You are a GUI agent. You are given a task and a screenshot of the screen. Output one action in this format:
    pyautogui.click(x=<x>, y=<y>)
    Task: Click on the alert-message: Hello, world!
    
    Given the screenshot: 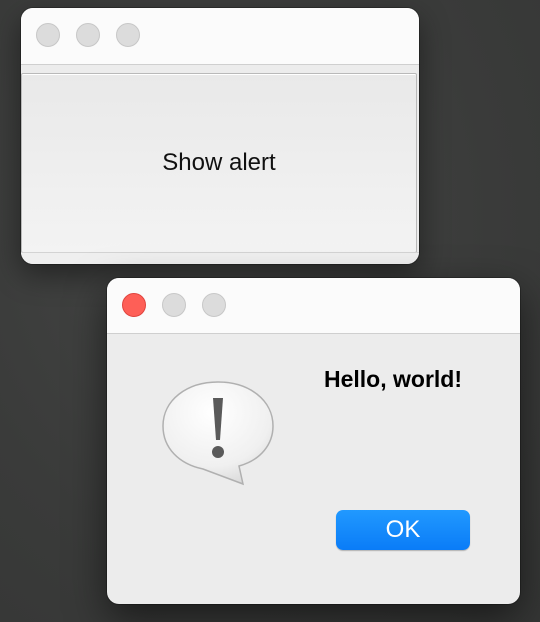 What is the action you would take?
    pyautogui.click(x=393, y=379)
    